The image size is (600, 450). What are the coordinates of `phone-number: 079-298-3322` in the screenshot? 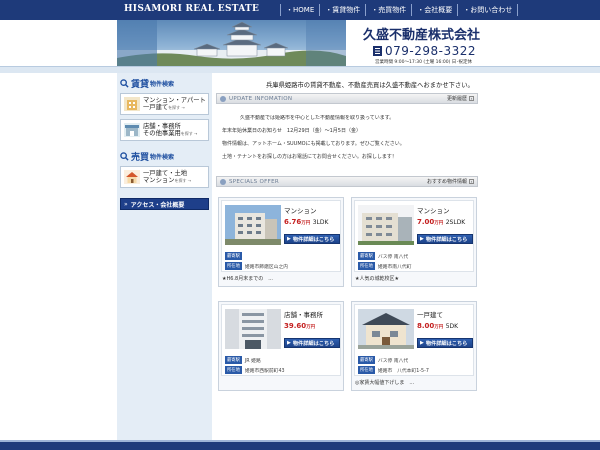 It's located at (430, 51).